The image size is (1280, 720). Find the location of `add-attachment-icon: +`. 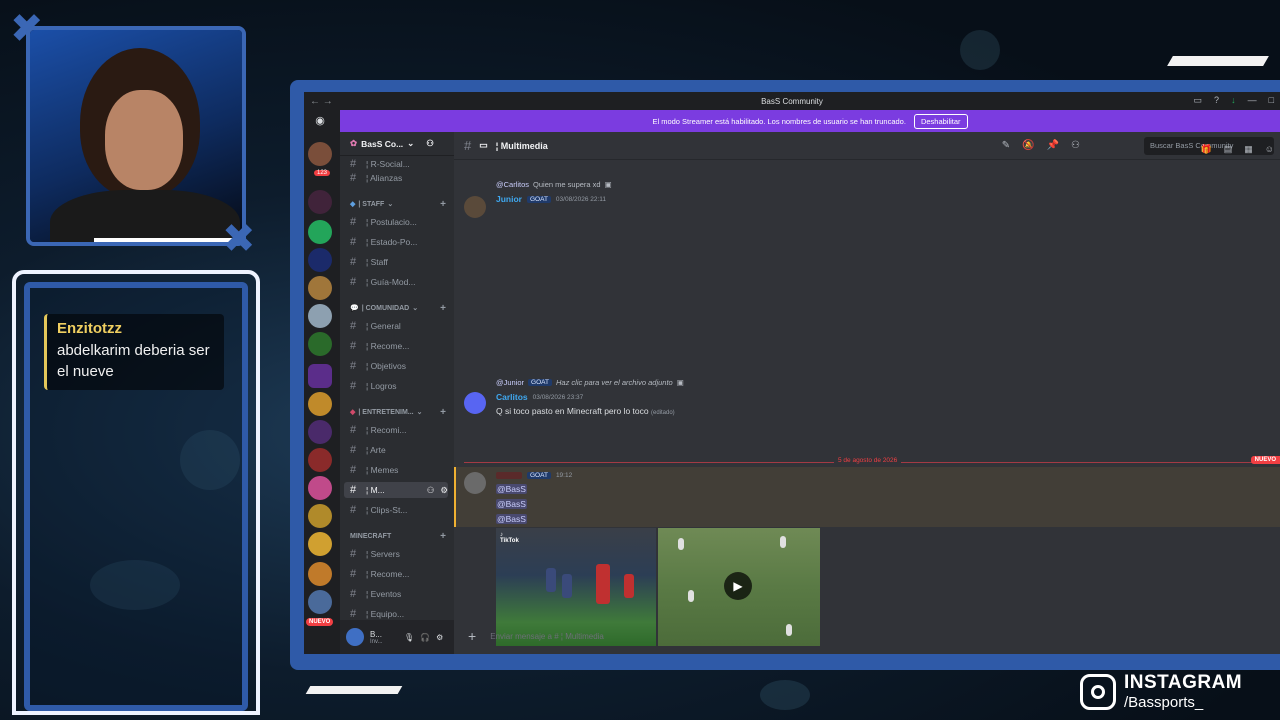

add-attachment-icon: + is located at coordinates (472, 636).